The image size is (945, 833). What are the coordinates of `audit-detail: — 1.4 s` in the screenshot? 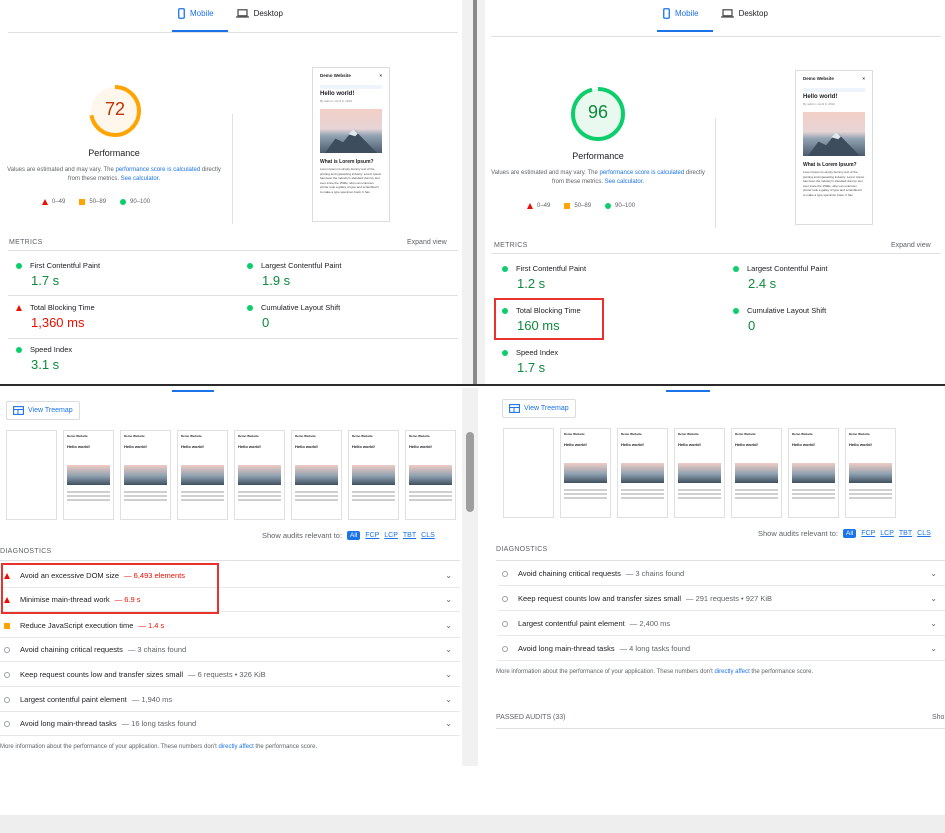 It's located at (151, 625).